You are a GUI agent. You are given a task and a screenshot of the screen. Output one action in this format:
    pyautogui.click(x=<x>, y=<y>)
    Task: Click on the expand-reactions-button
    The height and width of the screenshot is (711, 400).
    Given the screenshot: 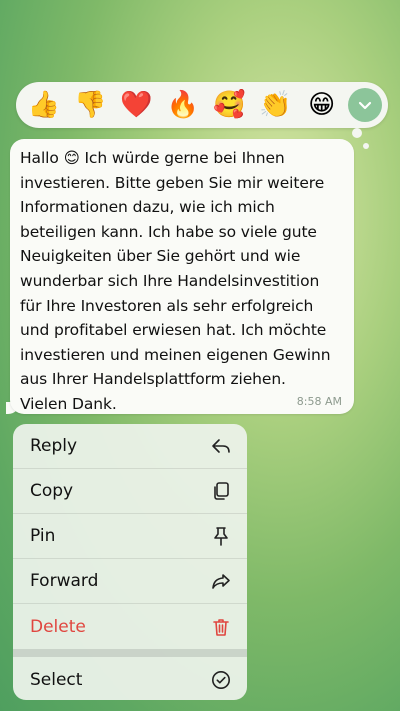 What is the action you would take?
    pyautogui.click(x=364, y=105)
    